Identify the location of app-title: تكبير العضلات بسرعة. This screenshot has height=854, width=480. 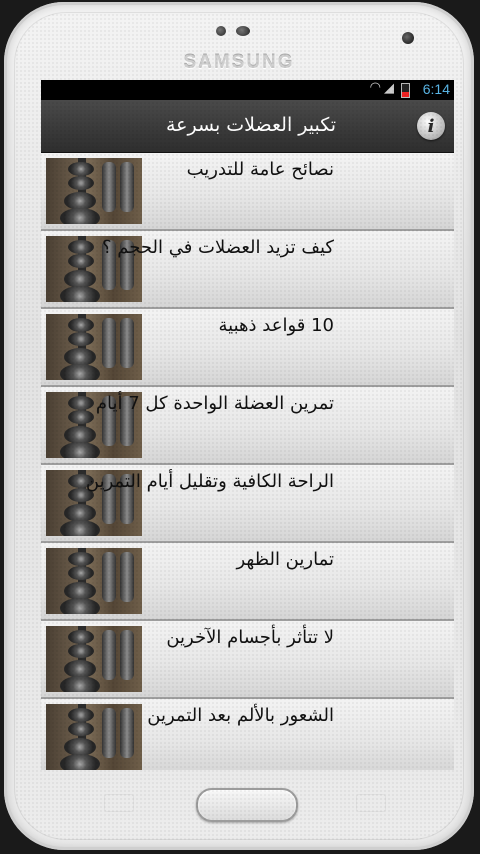
(251, 125).